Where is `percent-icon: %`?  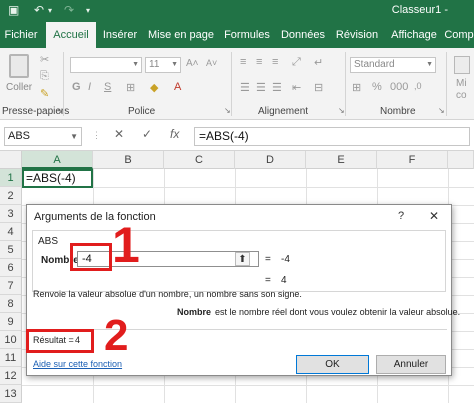 percent-icon: % is located at coordinates (377, 87).